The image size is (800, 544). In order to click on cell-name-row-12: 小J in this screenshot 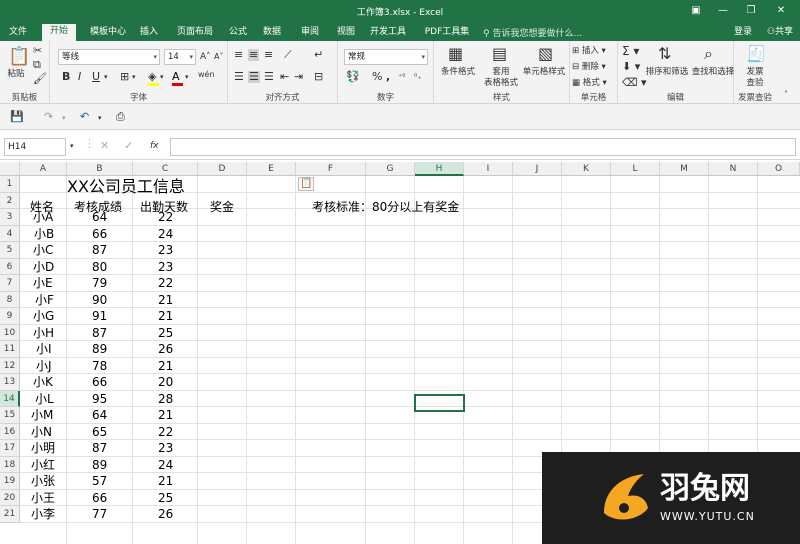, I will do `click(44, 366)`.